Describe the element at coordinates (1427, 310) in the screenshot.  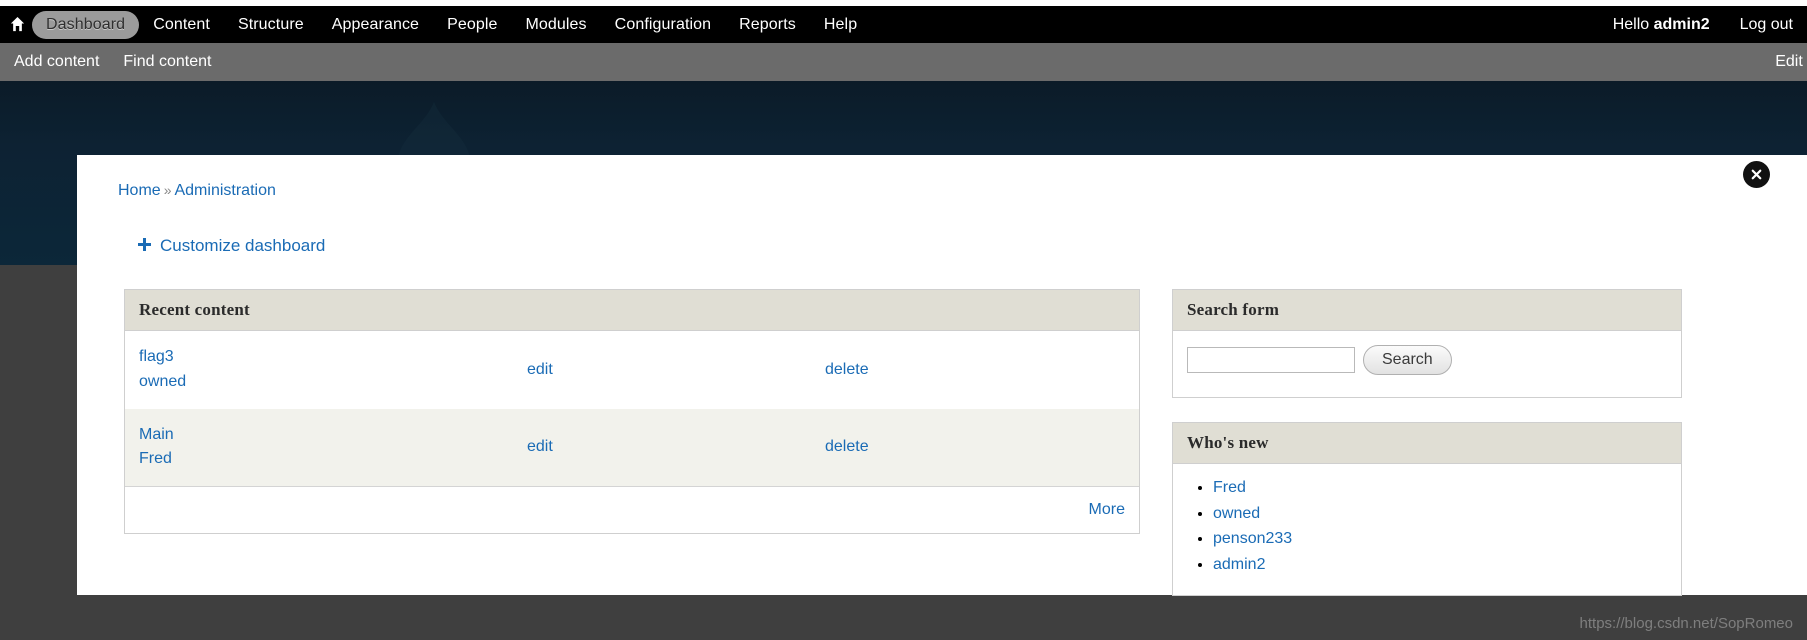
I see `search-form-title: Search form` at that location.